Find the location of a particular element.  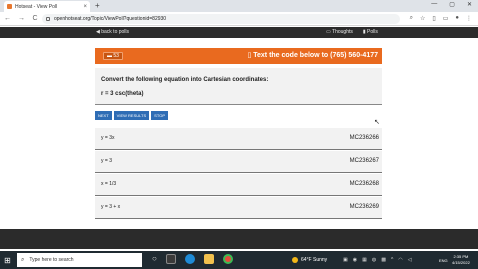

bookmark-star-icon: ☆ is located at coordinates (422, 18).